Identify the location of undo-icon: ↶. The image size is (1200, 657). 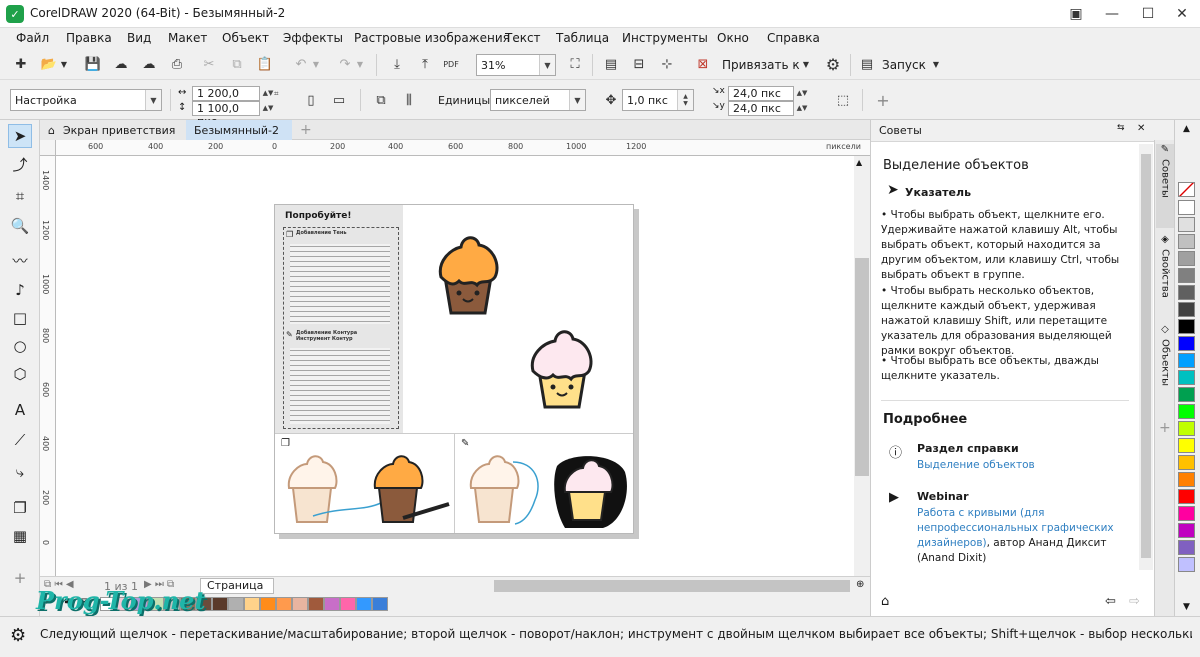
(301, 64).